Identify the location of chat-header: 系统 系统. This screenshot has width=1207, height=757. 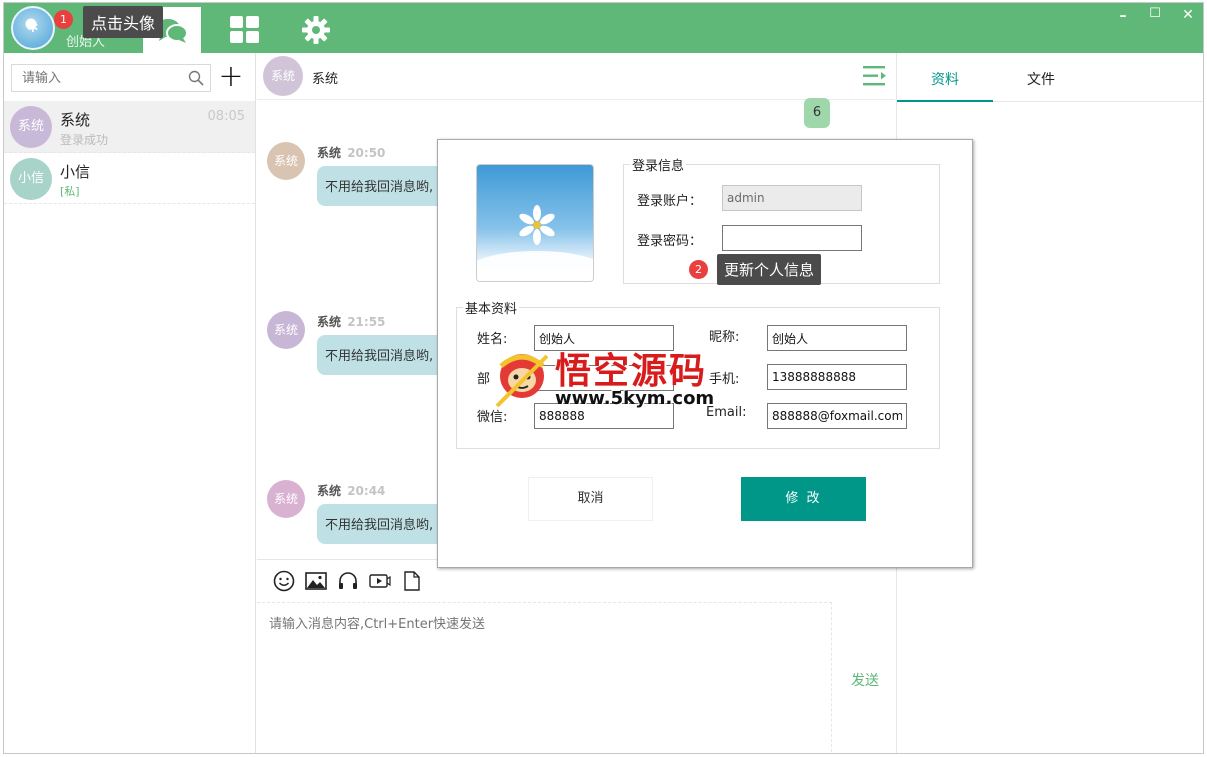
(576, 76).